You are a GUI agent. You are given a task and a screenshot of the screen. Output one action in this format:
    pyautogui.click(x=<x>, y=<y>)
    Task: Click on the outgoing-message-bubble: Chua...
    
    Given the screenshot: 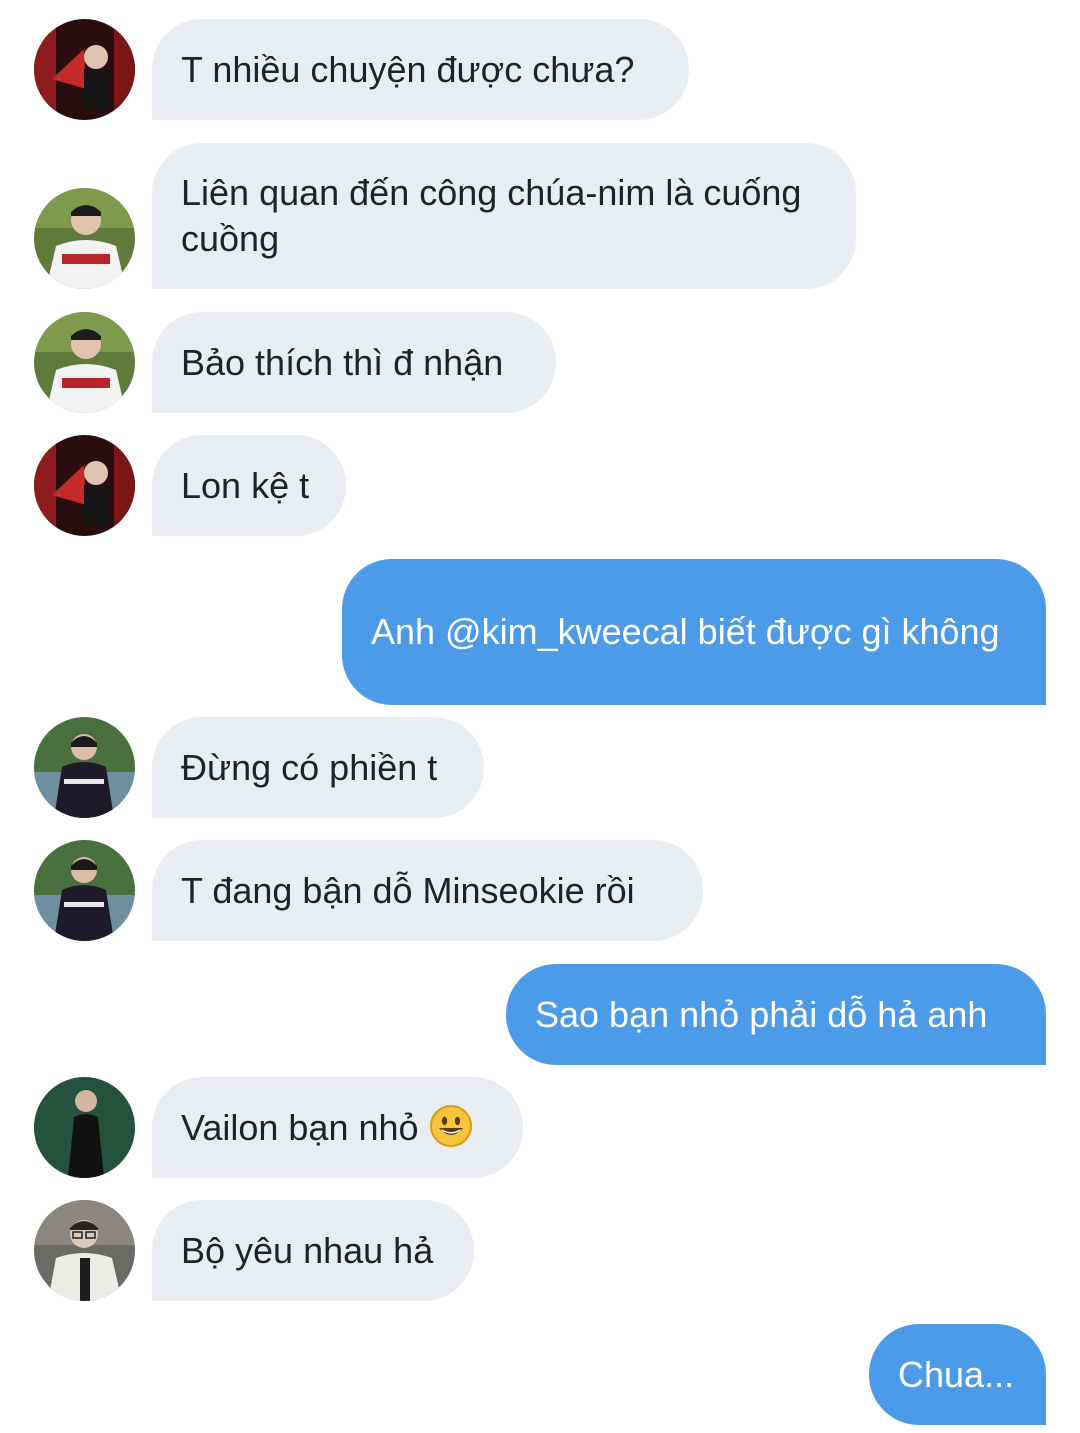 What is the action you would take?
    pyautogui.click(x=957, y=1374)
    